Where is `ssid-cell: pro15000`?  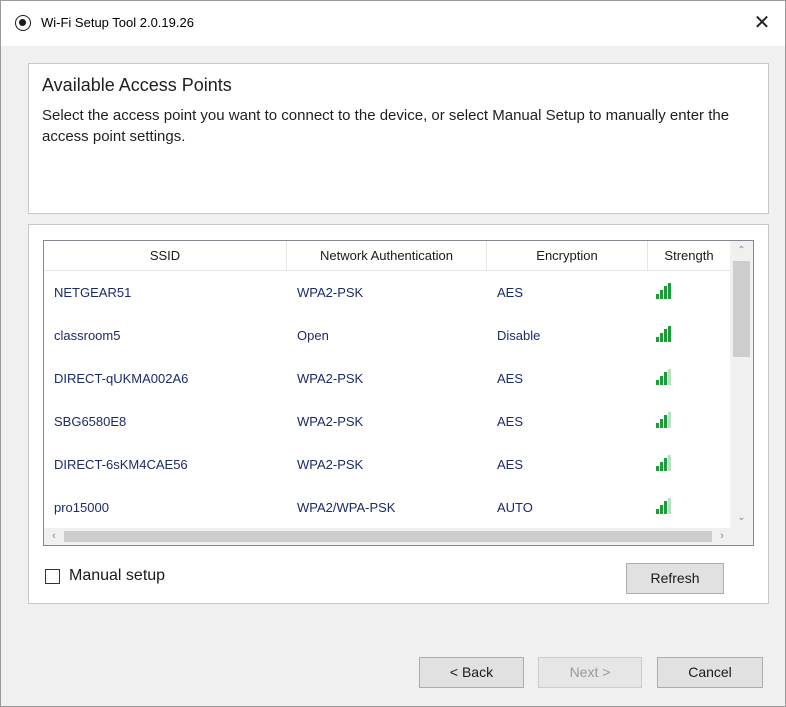 ssid-cell: pro15000 is located at coordinates (81, 507).